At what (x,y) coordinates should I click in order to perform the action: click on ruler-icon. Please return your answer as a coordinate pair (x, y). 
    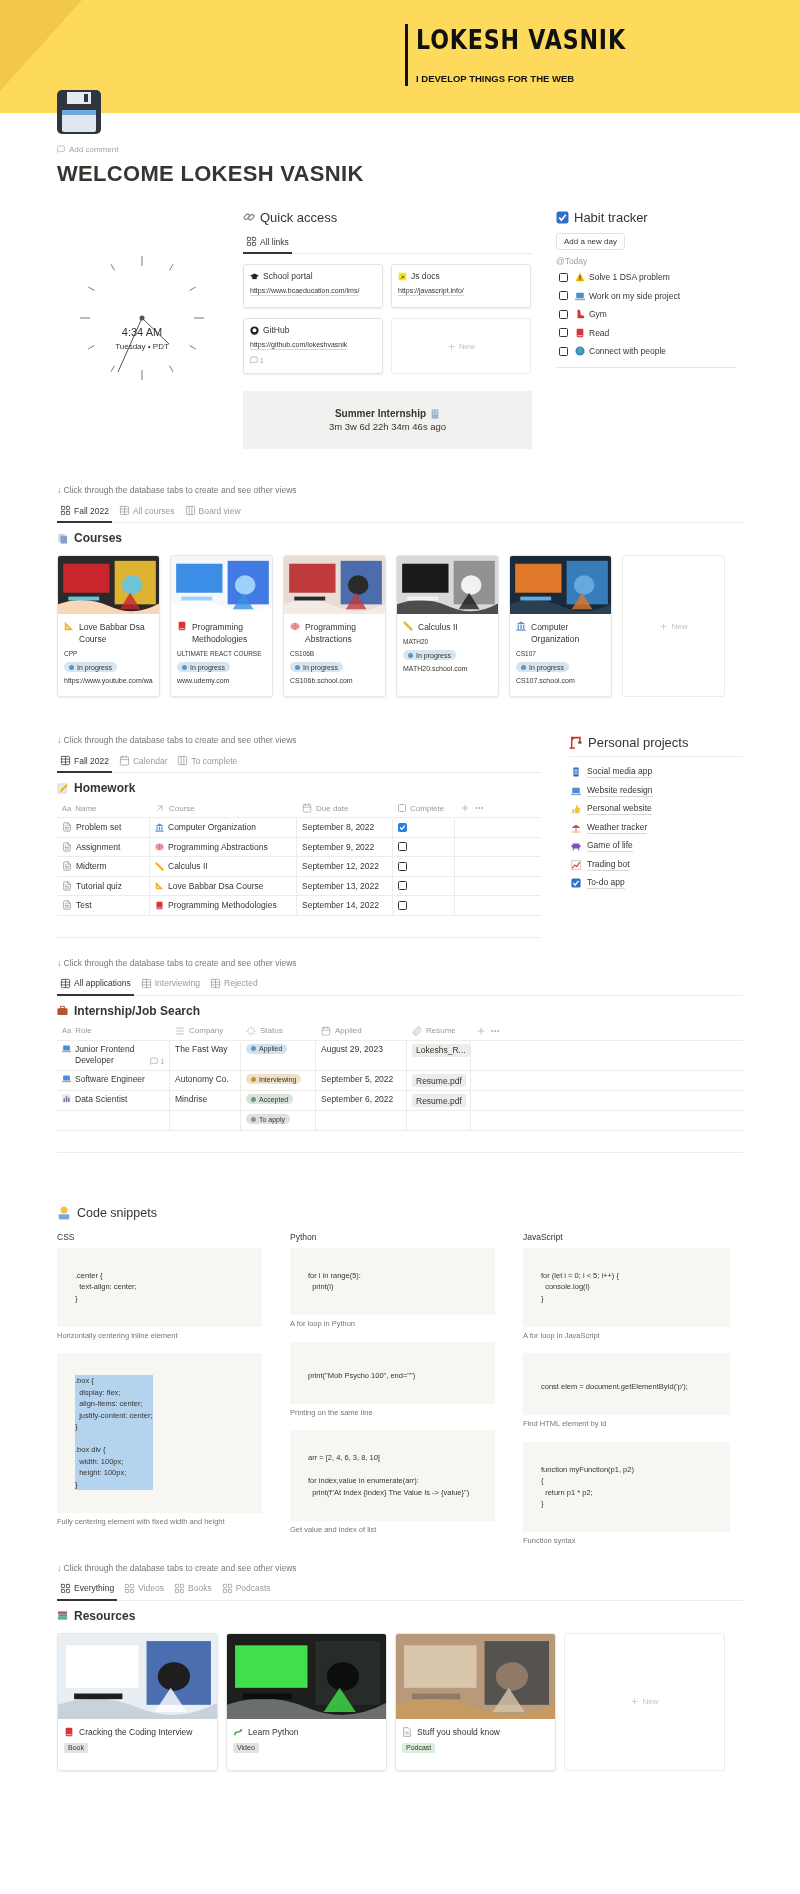
    Looking at the image, I should click on (408, 626).